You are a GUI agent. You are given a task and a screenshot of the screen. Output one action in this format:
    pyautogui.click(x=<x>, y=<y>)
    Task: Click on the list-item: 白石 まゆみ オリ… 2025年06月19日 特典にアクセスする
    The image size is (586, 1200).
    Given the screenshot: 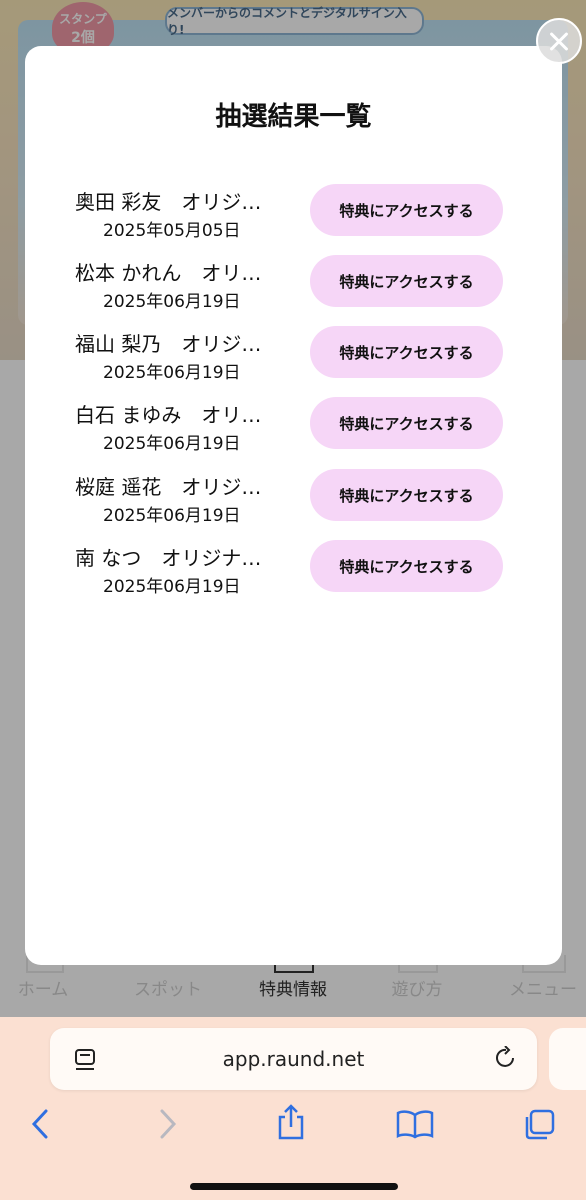 What is the action you would take?
    pyautogui.click(x=293, y=428)
    